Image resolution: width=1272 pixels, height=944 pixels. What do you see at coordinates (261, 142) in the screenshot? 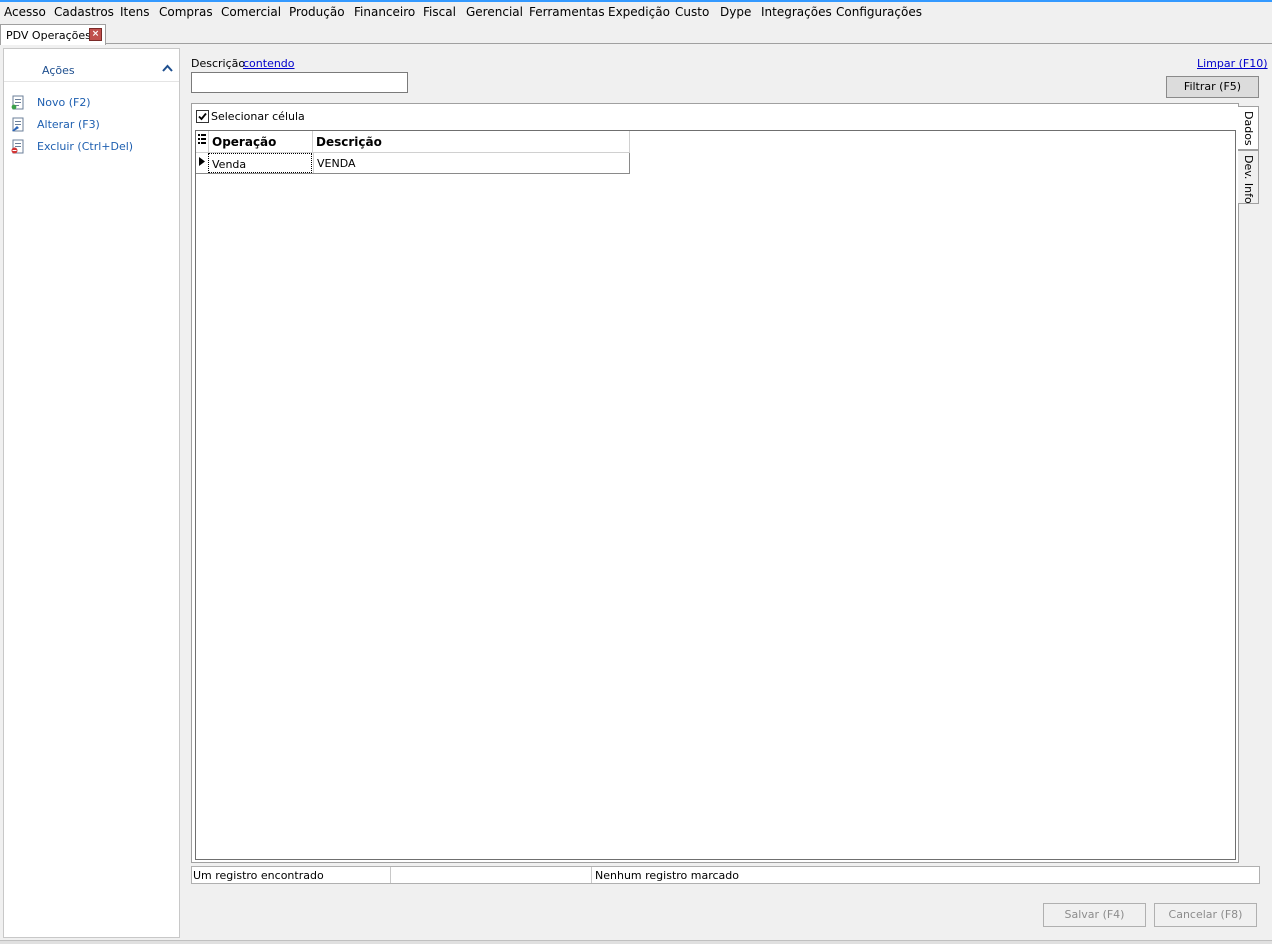
I see `column-header-operacao: Operação` at bounding box center [261, 142].